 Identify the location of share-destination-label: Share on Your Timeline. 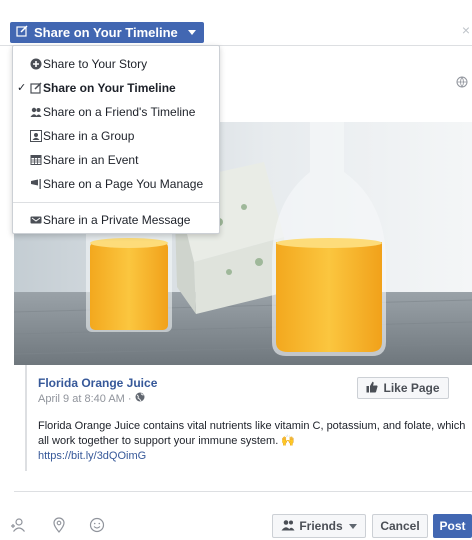
(106, 32).